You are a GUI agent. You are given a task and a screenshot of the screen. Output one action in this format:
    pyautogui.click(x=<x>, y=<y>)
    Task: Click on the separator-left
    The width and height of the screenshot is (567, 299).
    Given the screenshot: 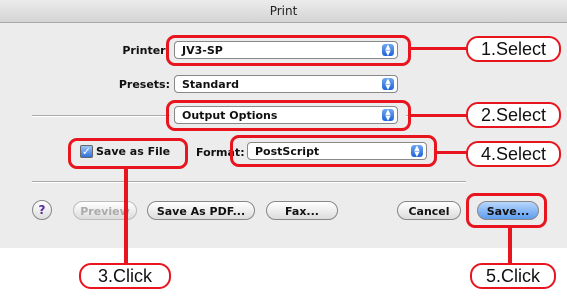 What is the action you would take?
    pyautogui.click(x=101, y=116)
    